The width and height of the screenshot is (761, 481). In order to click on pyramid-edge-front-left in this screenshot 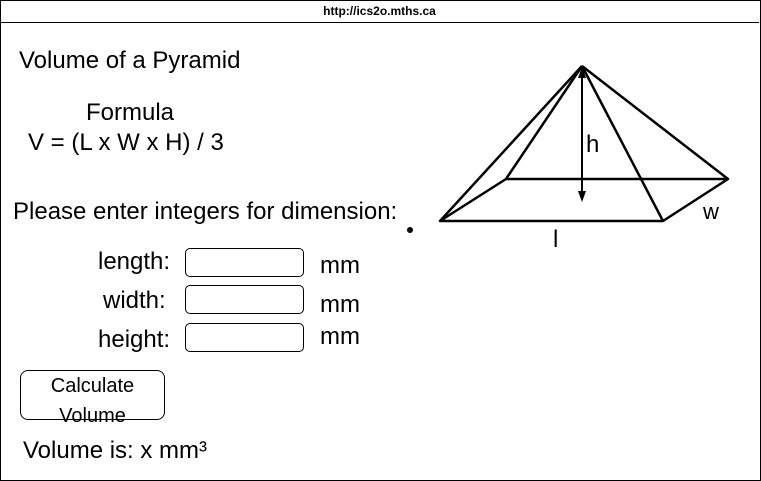, I will do `click(511, 143)`.